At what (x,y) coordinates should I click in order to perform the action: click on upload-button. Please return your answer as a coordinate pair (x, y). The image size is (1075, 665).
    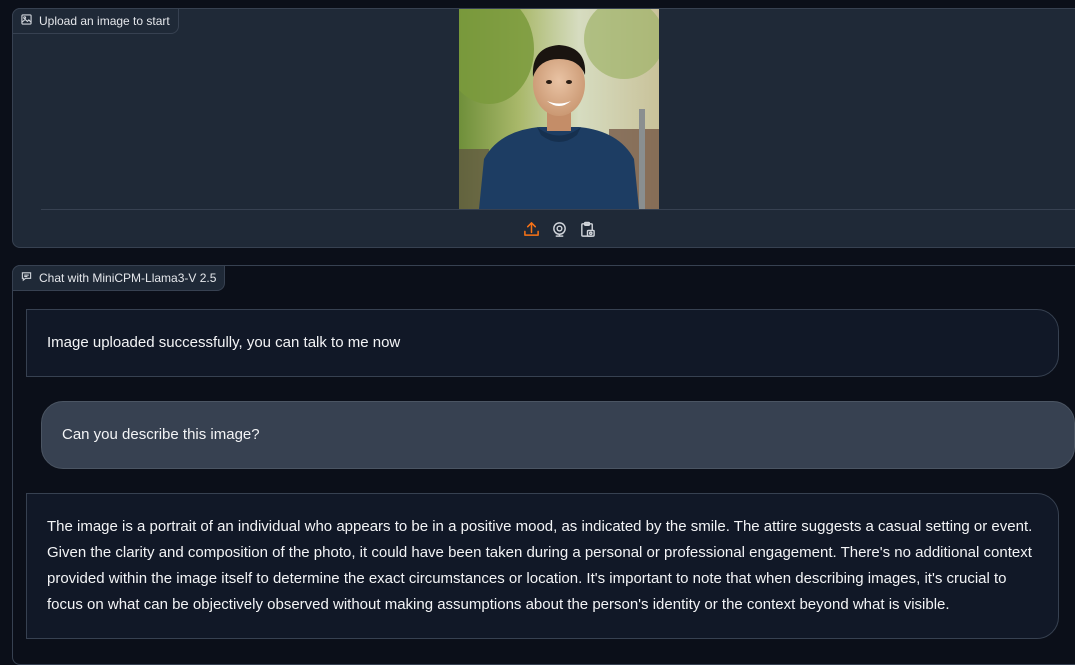
    Looking at the image, I should click on (531, 229).